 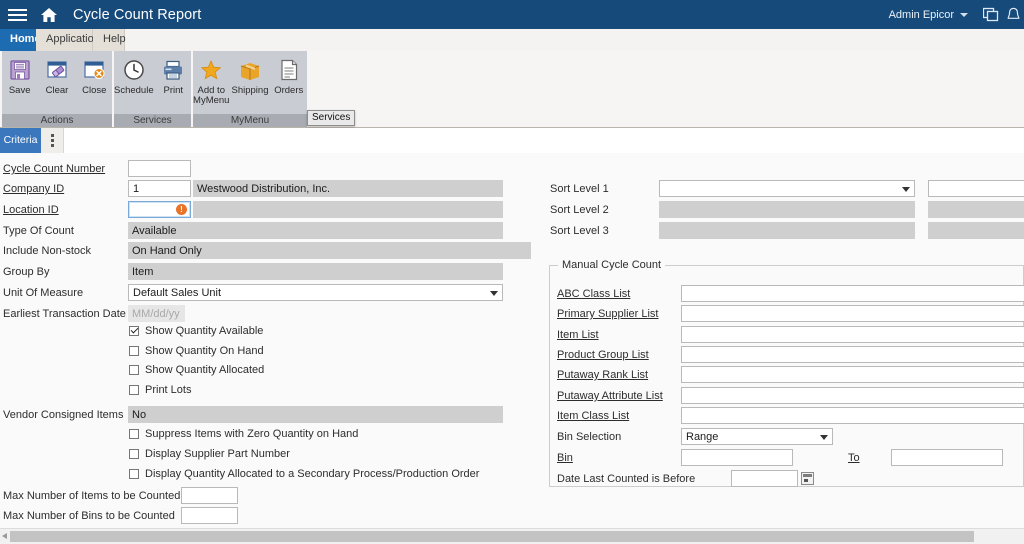 I want to click on tab-criteria: Criteria, so click(x=20, y=140).